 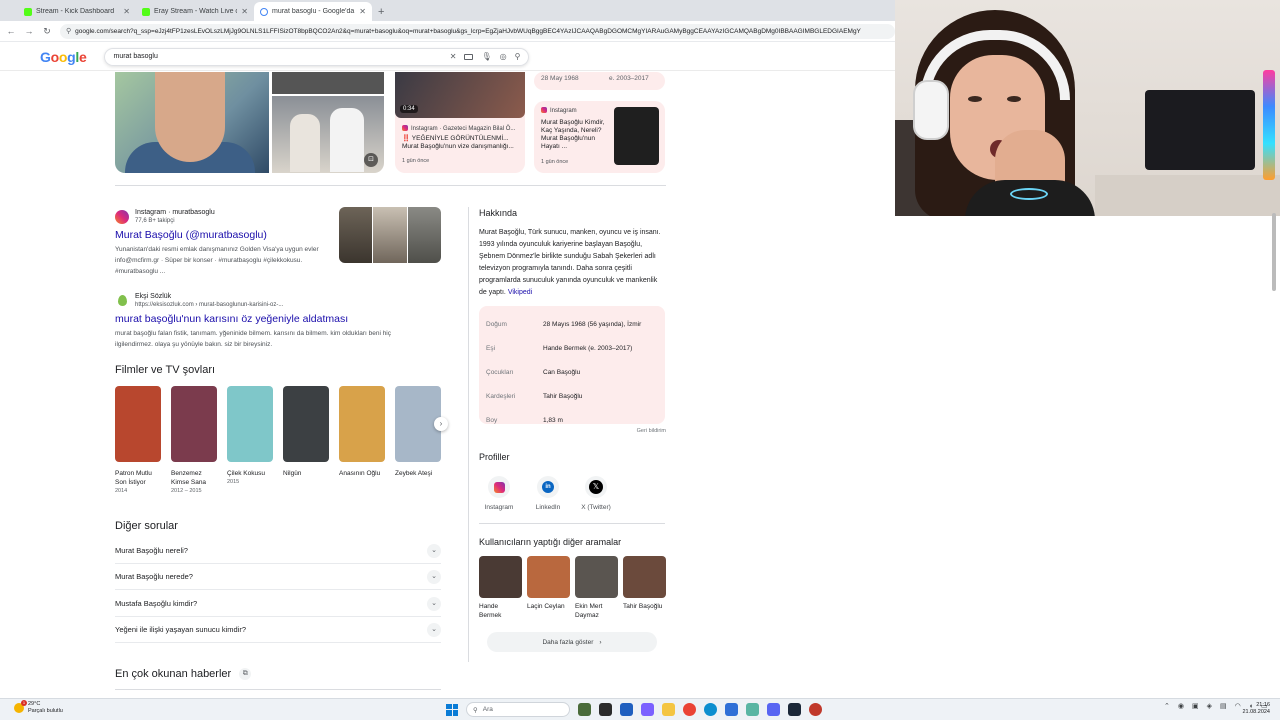 What do you see at coordinates (77, 11) in the screenshot?
I see `browser-tab-kick-dashboard: Stream - Kick Dashboard ✕` at bounding box center [77, 11].